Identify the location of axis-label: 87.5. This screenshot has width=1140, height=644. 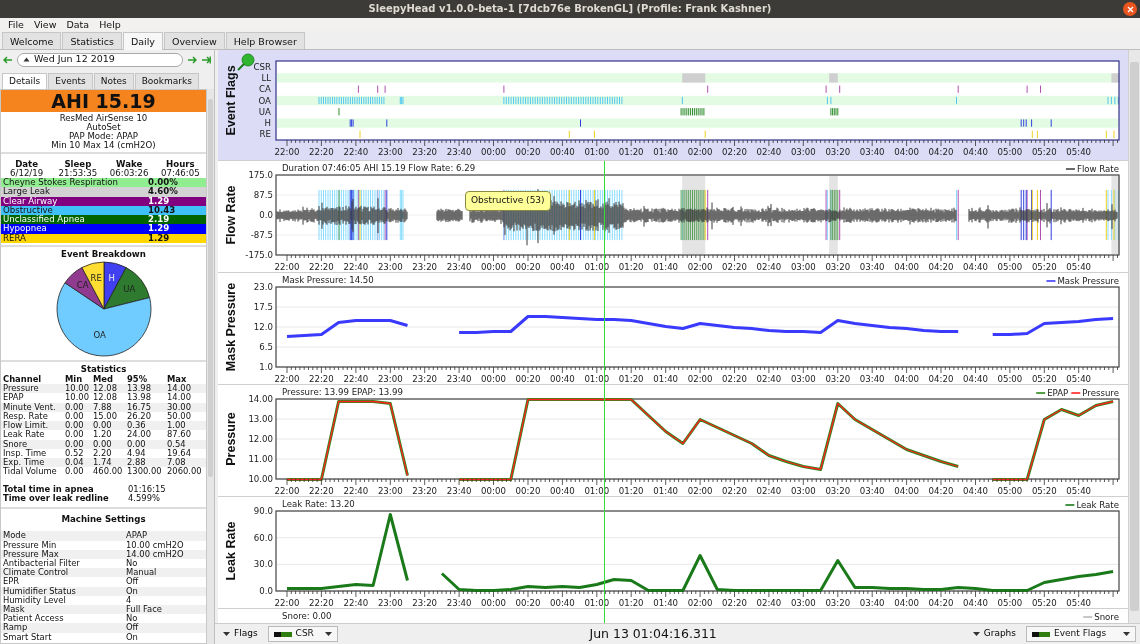
(263, 195).